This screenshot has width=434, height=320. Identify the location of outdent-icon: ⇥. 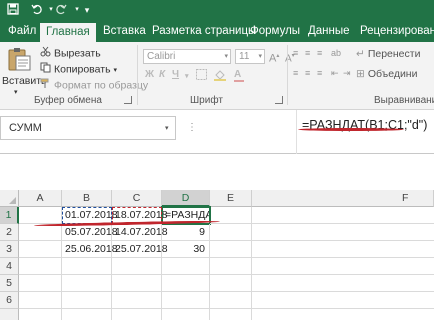
(347, 73).